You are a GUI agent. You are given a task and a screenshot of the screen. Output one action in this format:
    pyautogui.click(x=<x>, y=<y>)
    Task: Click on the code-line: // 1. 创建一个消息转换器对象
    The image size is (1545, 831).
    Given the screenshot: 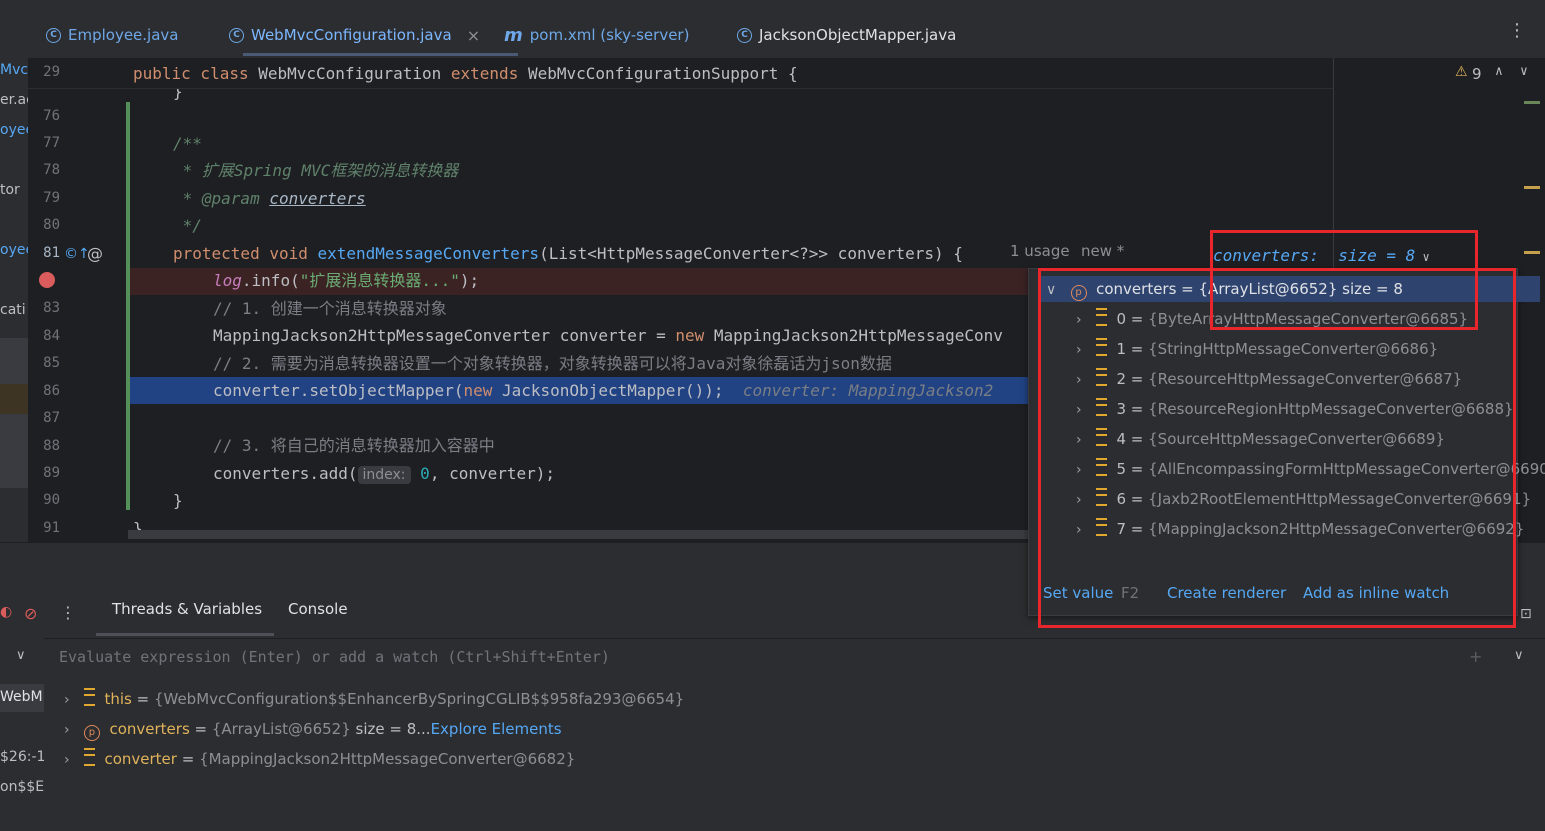 What is the action you would take?
    pyautogui.click(x=330, y=308)
    